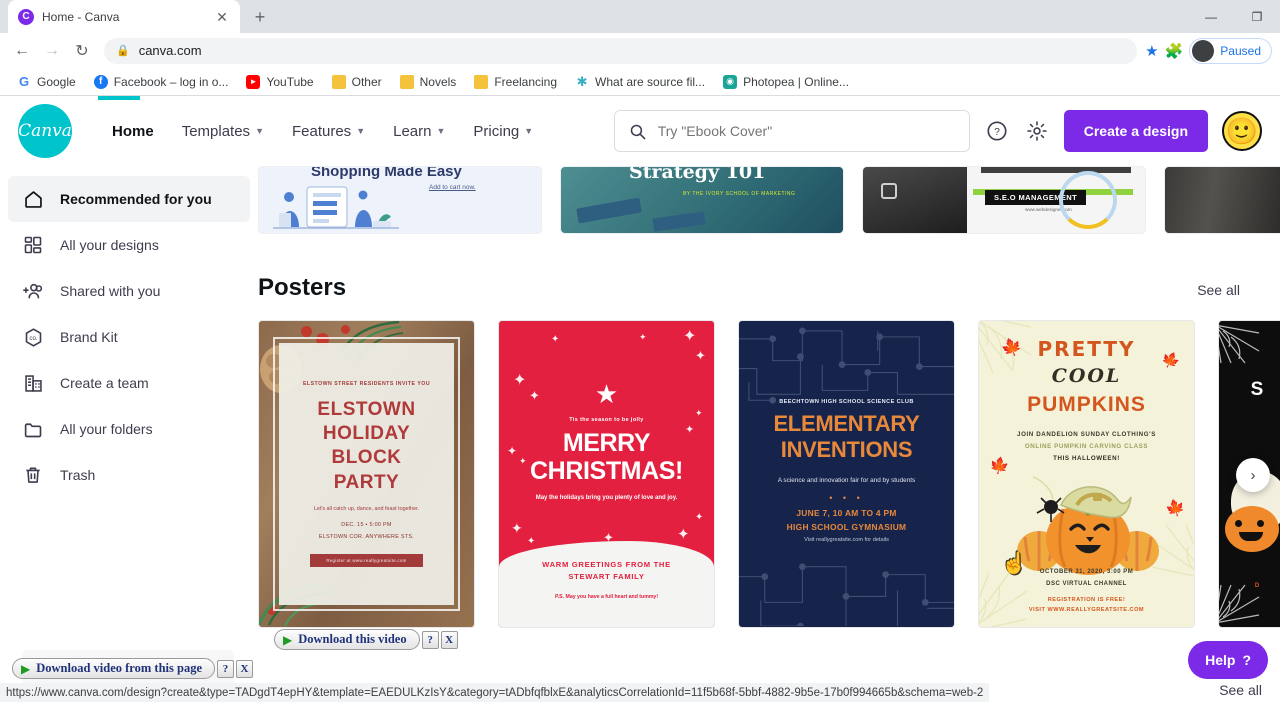  I want to click on nav-label: Home, so click(133, 131).